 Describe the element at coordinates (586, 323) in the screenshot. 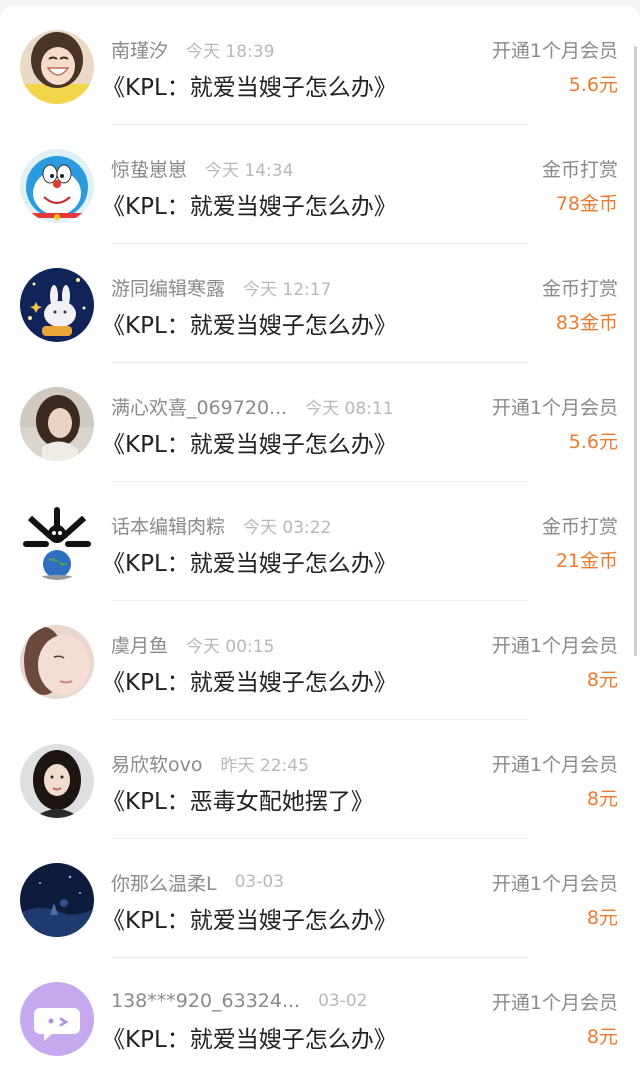

I see `amount: 83金币` at that location.